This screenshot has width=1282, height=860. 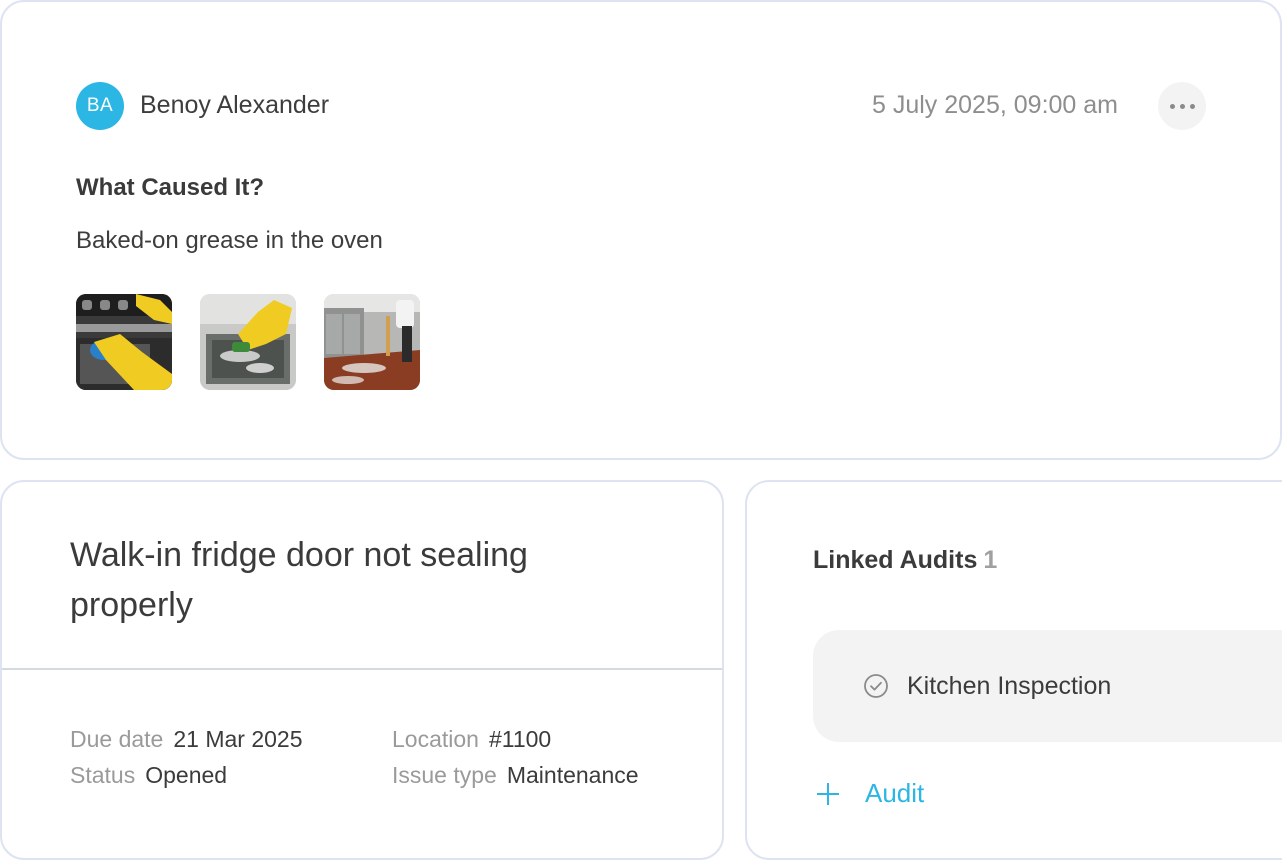 What do you see at coordinates (299, 580) in the screenshot?
I see `issue-title: Walk-in fridge door not sealing properly` at bounding box center [299, 580].